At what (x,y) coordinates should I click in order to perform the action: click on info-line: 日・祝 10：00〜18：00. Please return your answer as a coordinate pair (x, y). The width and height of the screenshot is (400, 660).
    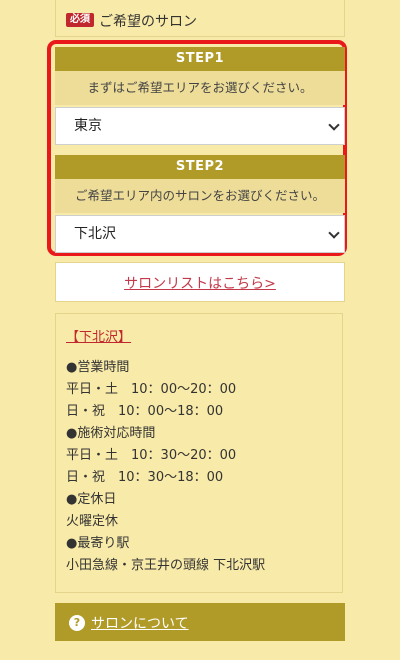
    Looking at the image, I should click on (145, 411).